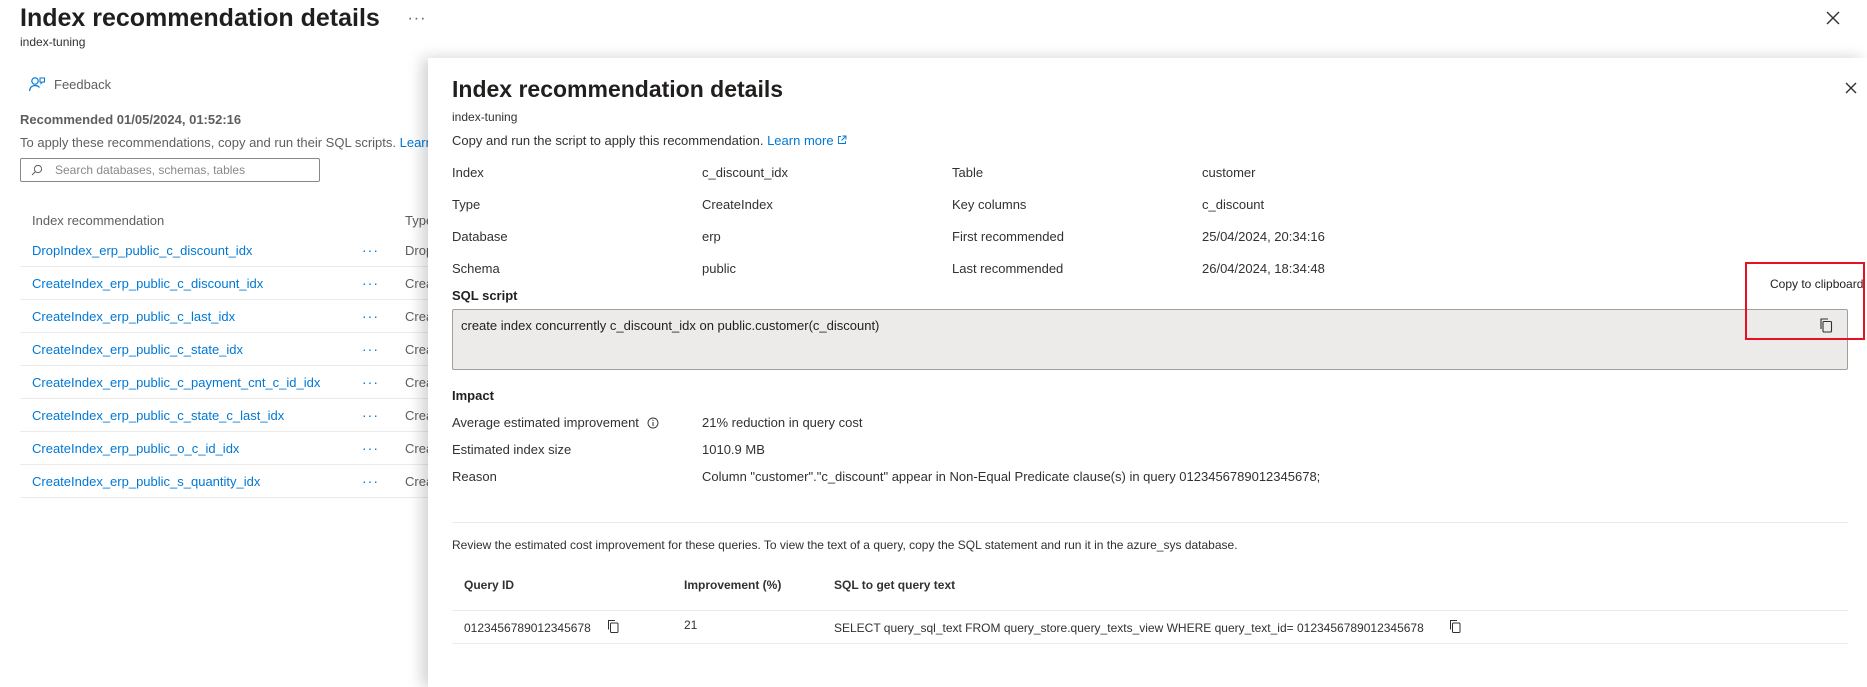 This screenshot has width=1867, height=687. I want to click on copy-sql-icon, so click(1455, 626).